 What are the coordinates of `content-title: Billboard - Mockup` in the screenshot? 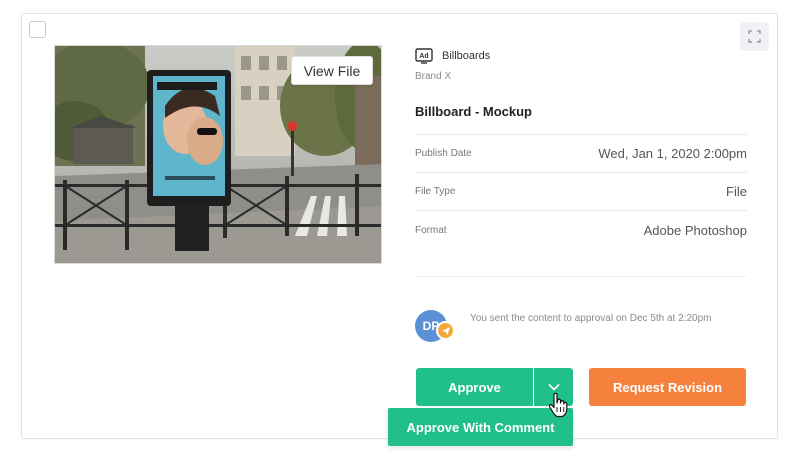 It's located at (473, 111).